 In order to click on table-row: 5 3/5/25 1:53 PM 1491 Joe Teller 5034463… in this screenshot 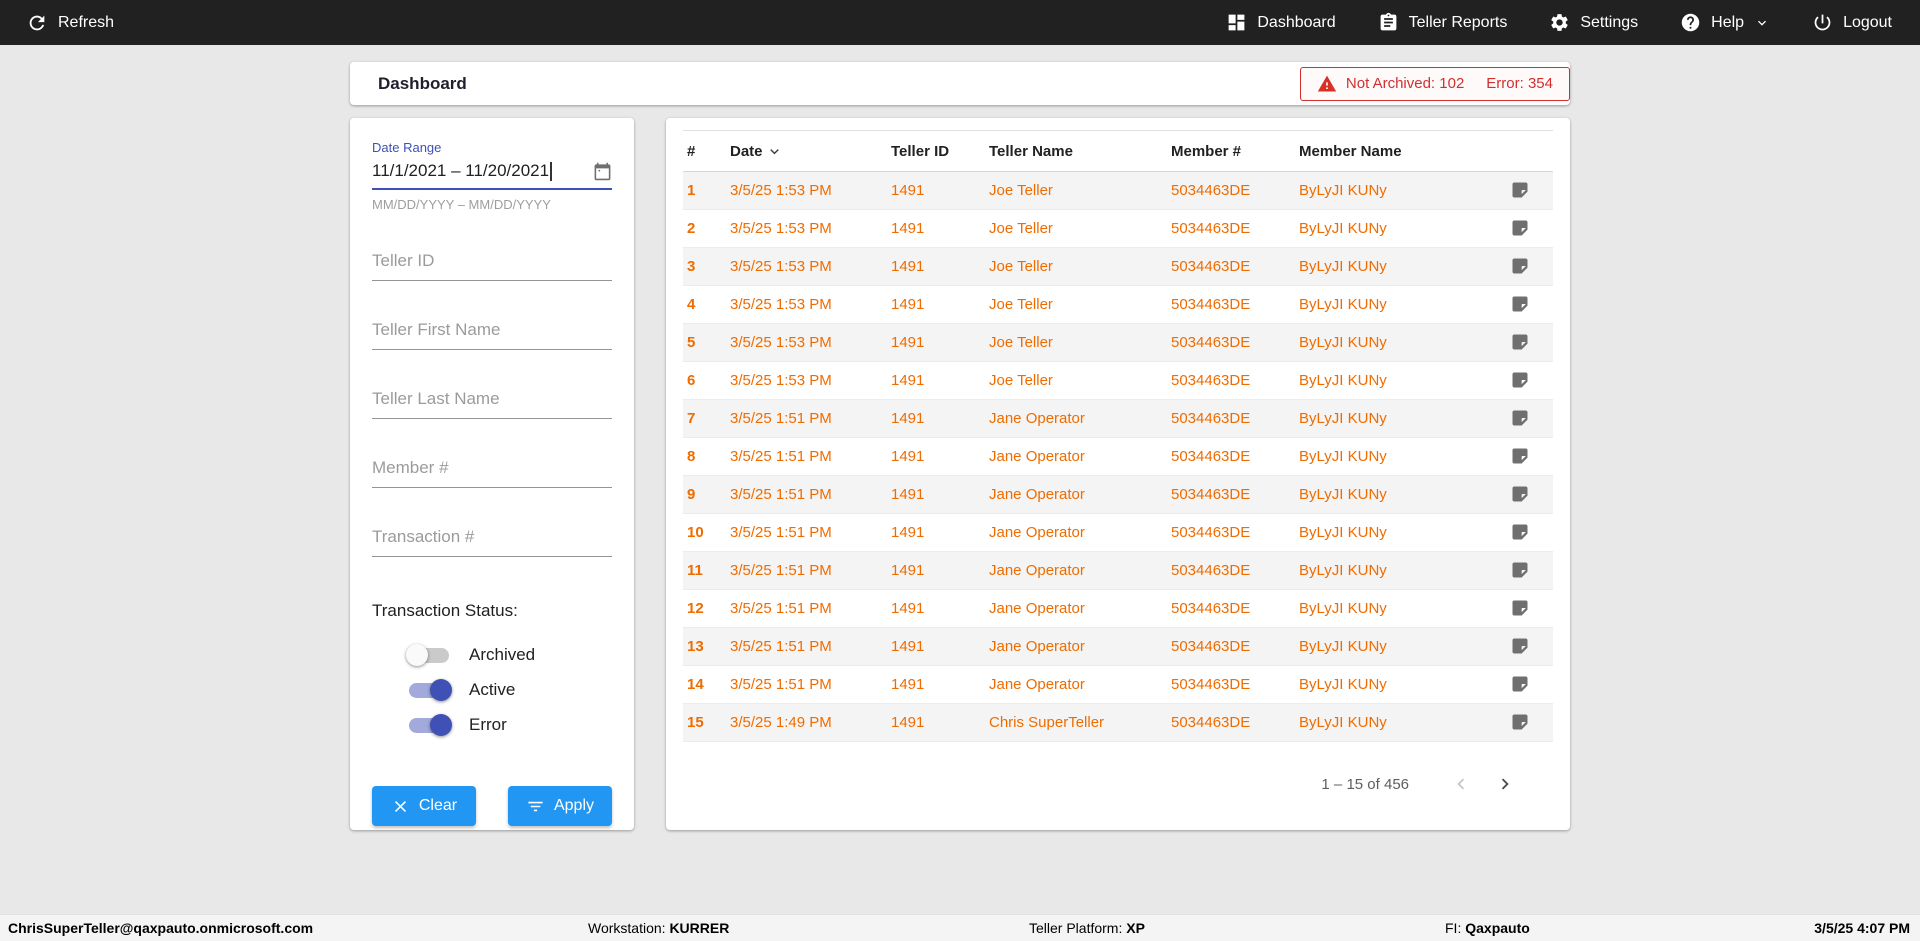, I will do `click(1118, 342)`.